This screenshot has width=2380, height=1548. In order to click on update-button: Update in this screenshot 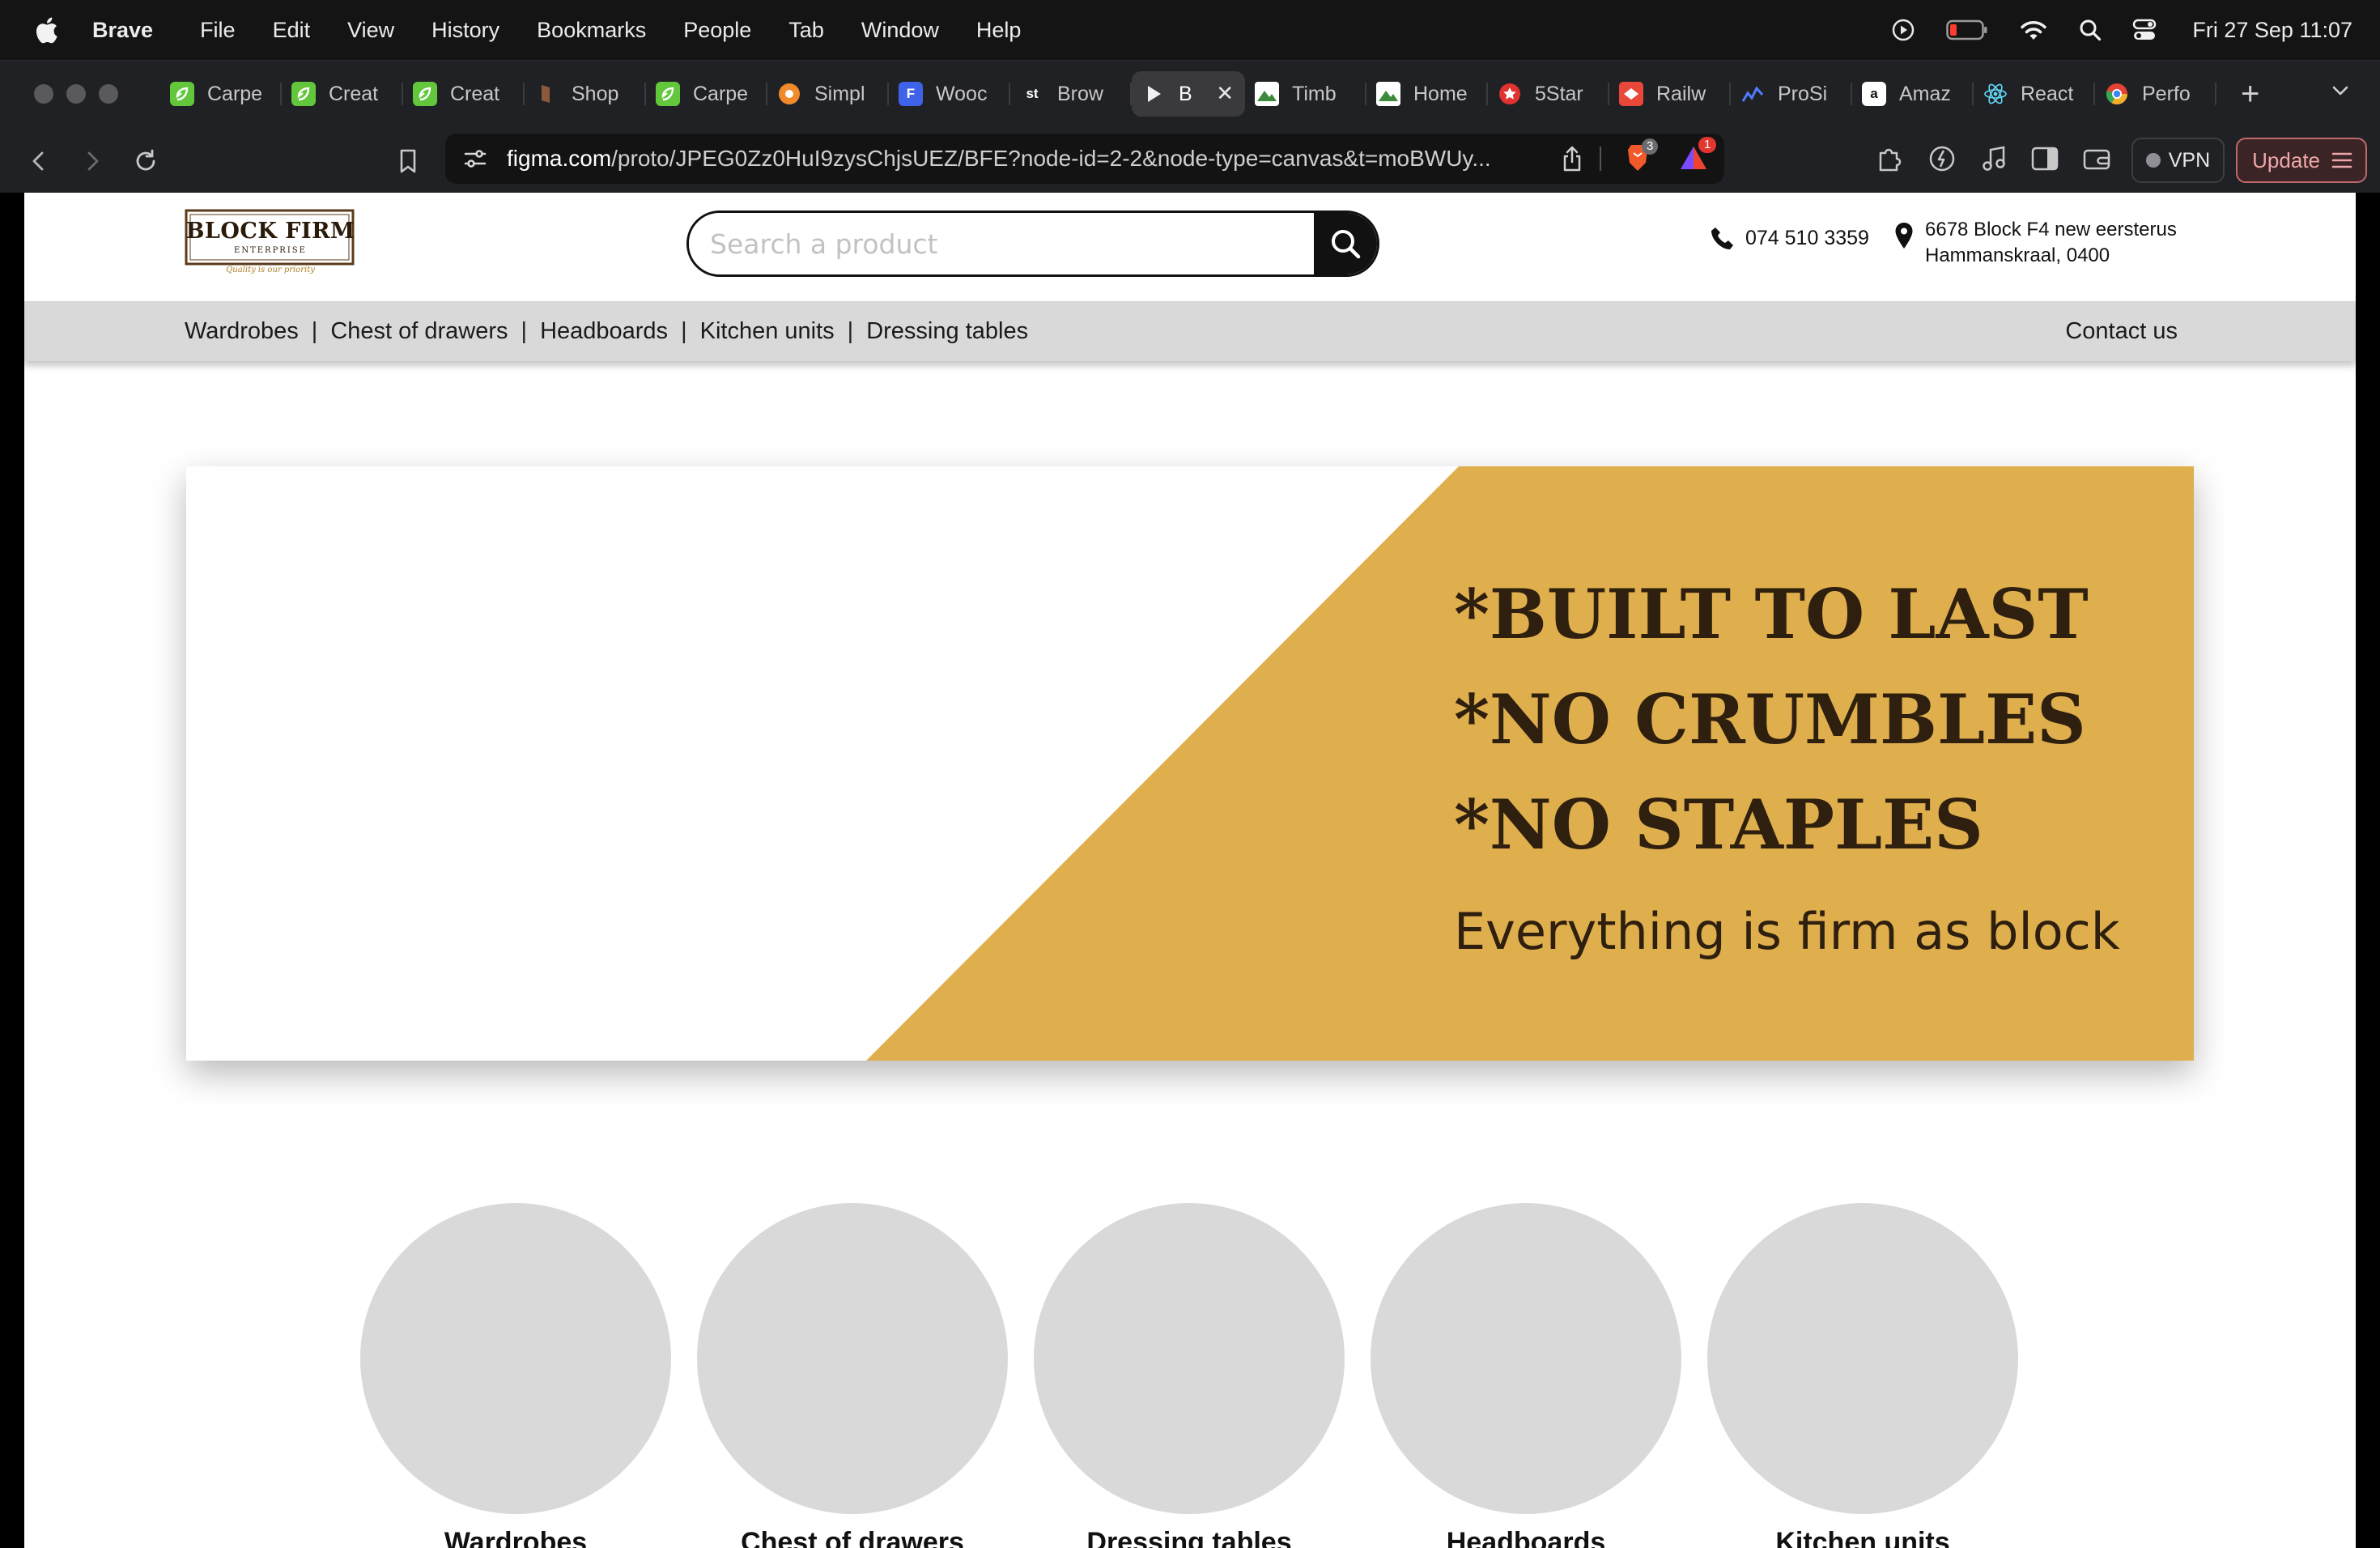, I will do `click(2301, 160)`.